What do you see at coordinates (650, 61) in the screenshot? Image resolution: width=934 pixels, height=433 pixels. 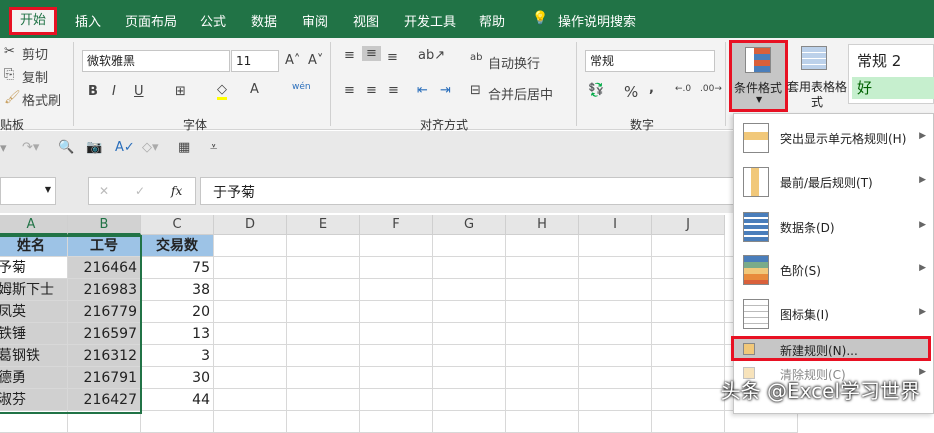 I see `number-format-select: 常规` at bounding box center [650, 61].